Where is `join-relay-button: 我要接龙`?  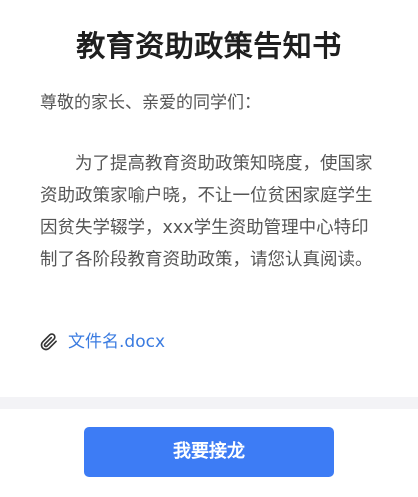 join-relay-button: 我要接龙 is located at coordinates (209, 452).